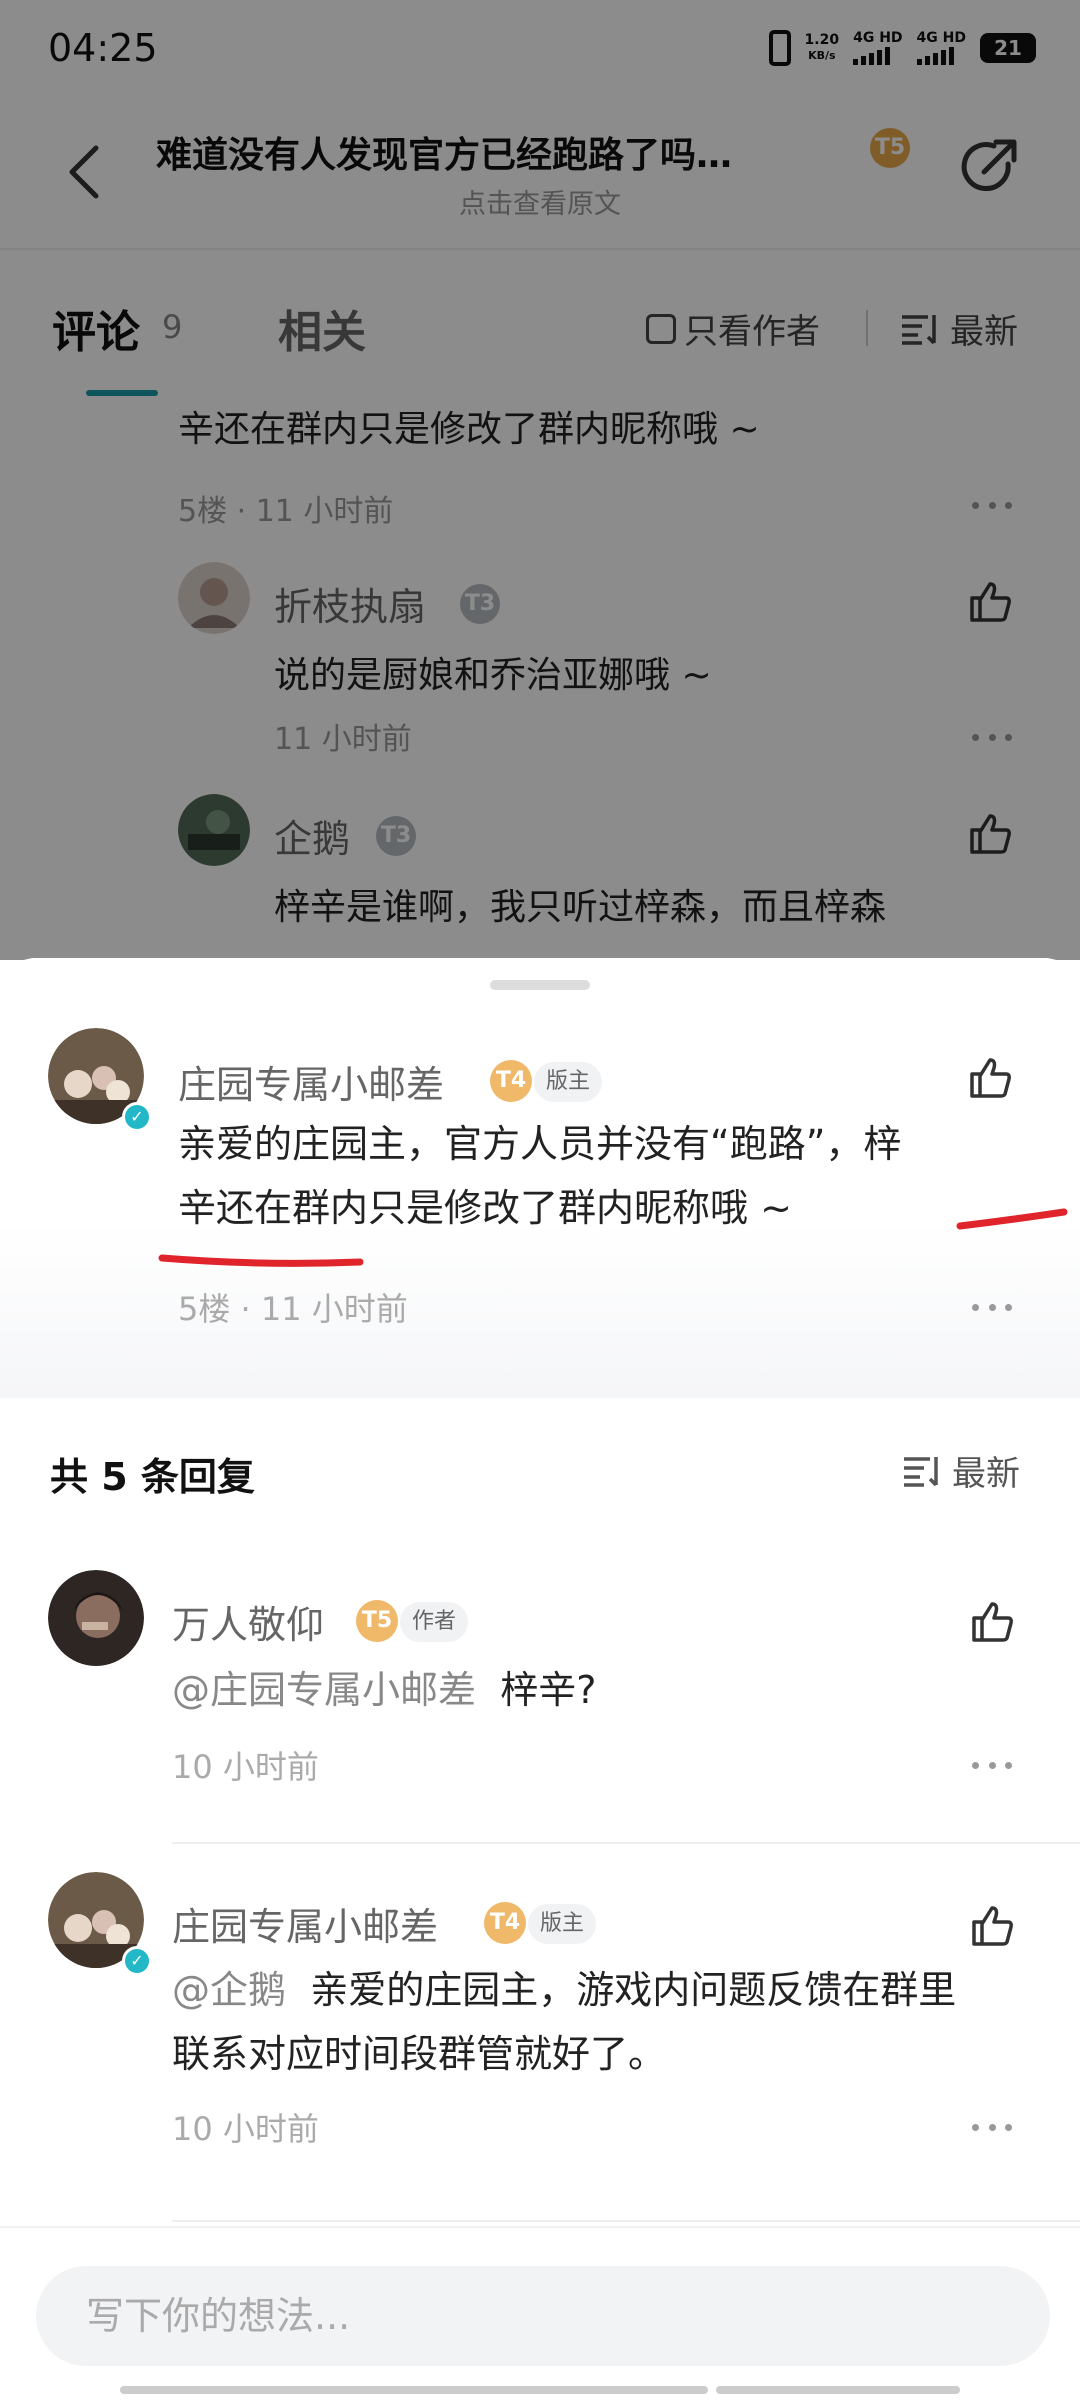  Describe the element at coordinates (921, 1471) in the screenshot. I see `sort-icon` at that location.